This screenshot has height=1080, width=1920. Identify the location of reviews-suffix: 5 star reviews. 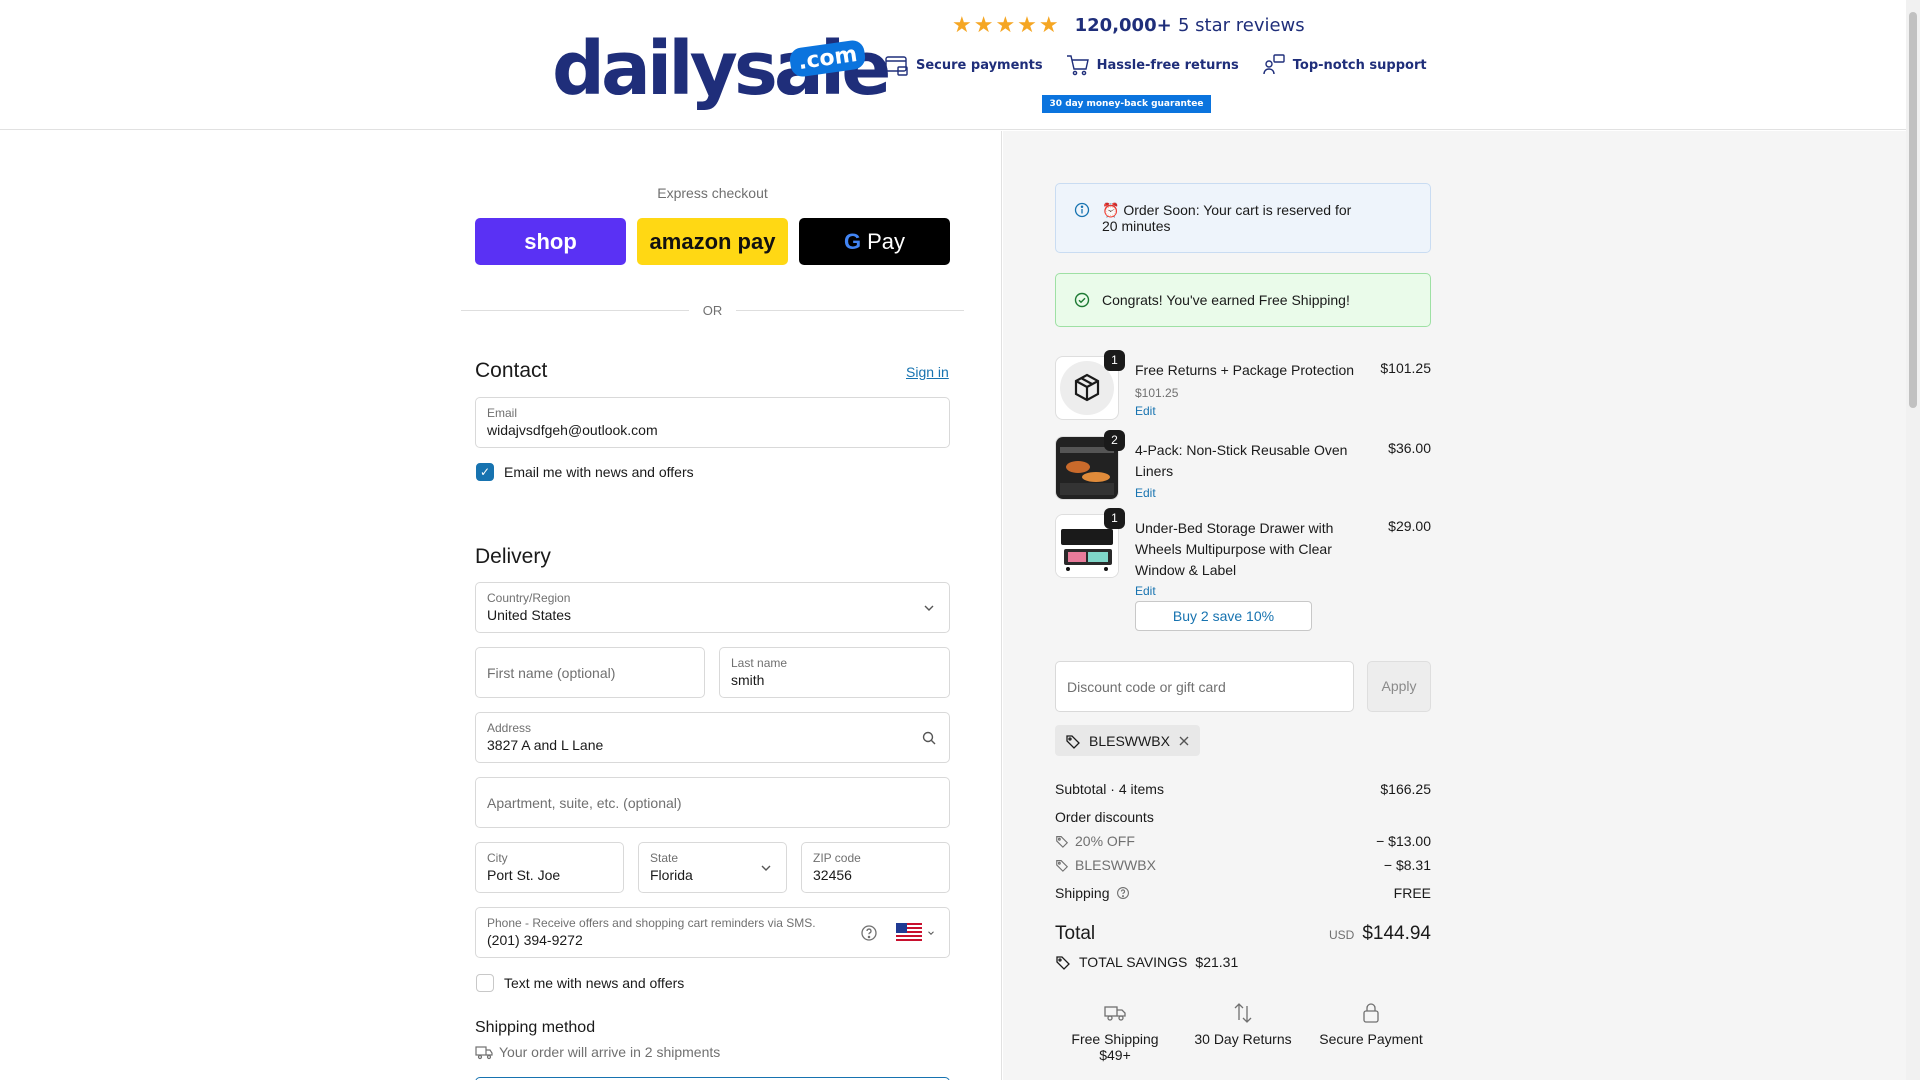
(1241, 25).